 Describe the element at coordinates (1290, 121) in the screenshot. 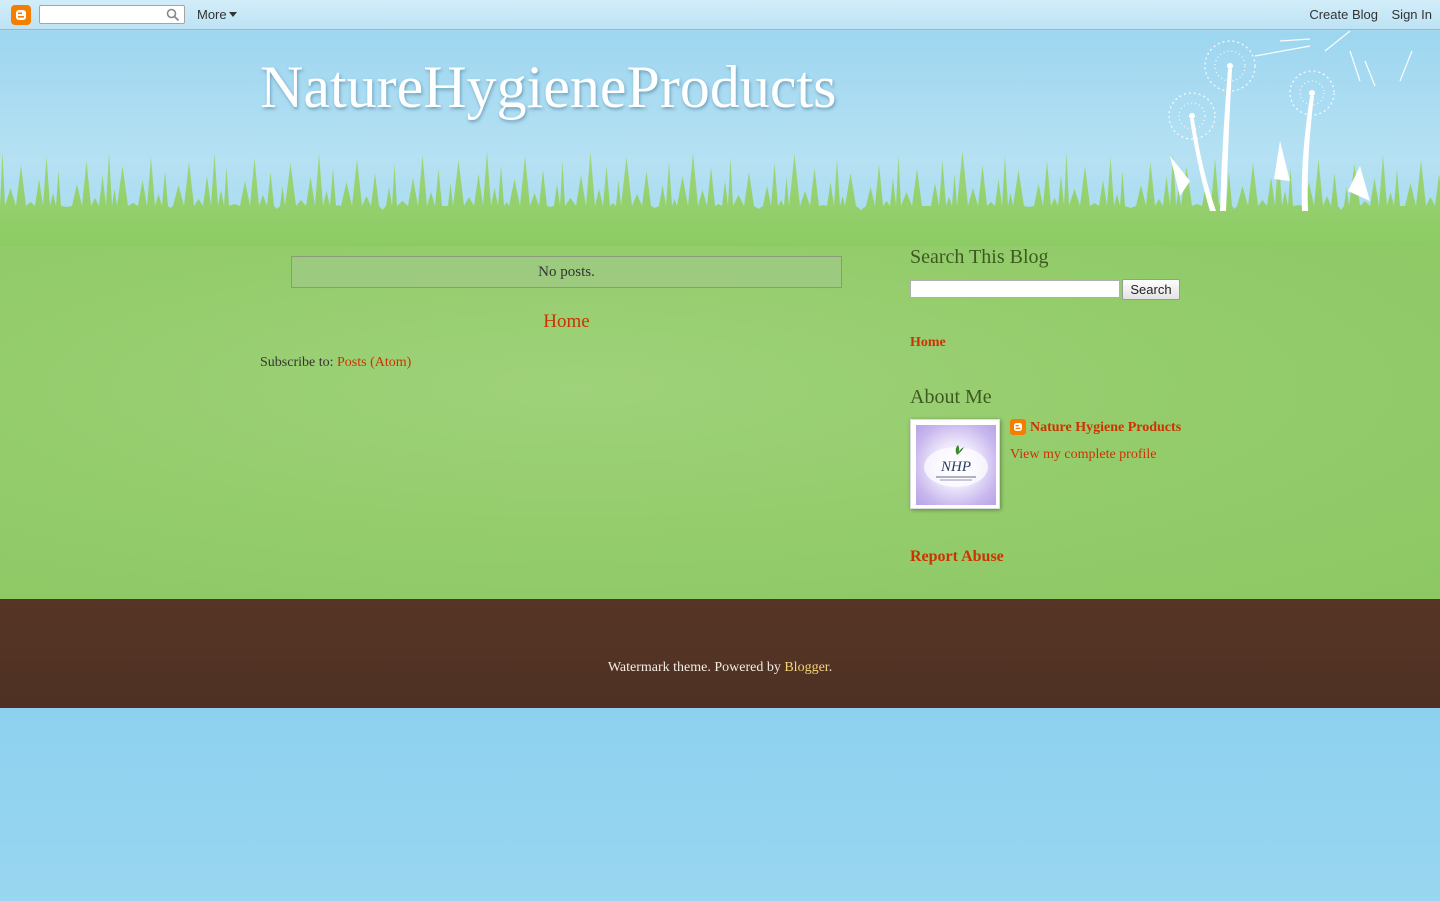

I see `dandelion-decoration` at that location.